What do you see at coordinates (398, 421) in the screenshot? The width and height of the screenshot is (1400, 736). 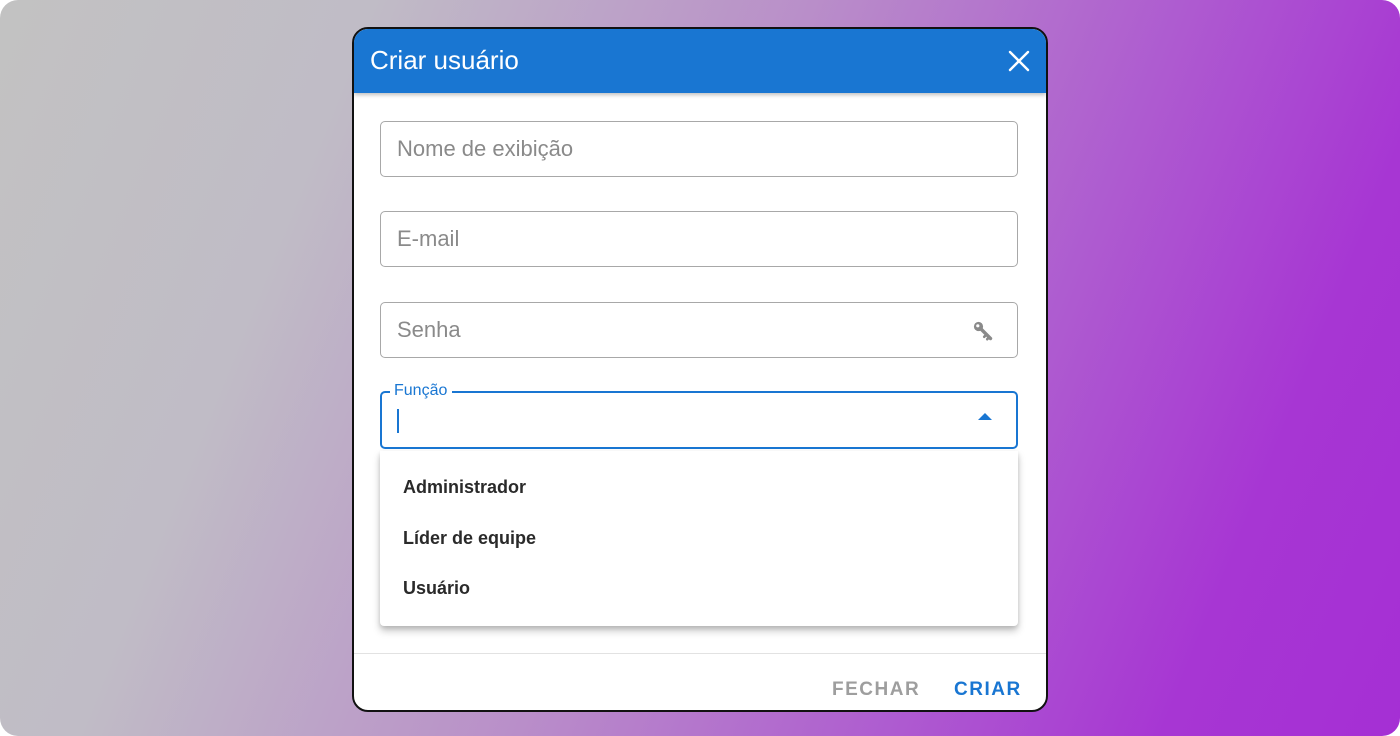 I see `text-cursor` at bounding box center [398, 421].